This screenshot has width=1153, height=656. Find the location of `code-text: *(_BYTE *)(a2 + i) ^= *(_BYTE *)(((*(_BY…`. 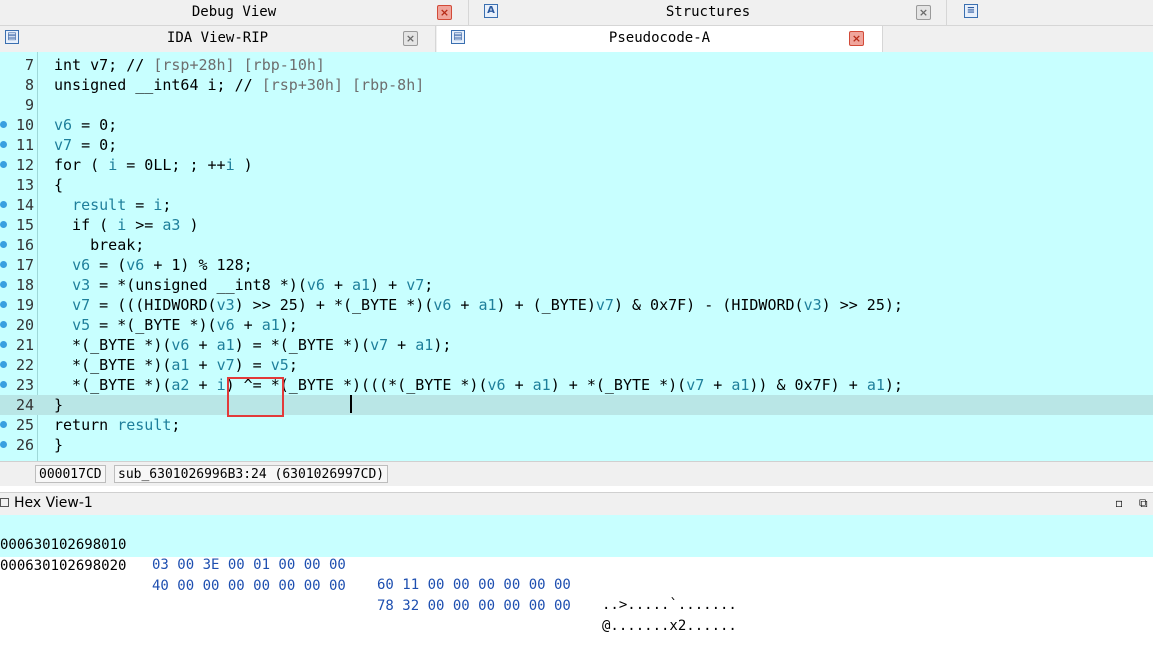

code-text: *(_BYTE *)(a2 + i) ^= *(_BYTE *)(((*(_BY… is located at coordinates (478, 385).